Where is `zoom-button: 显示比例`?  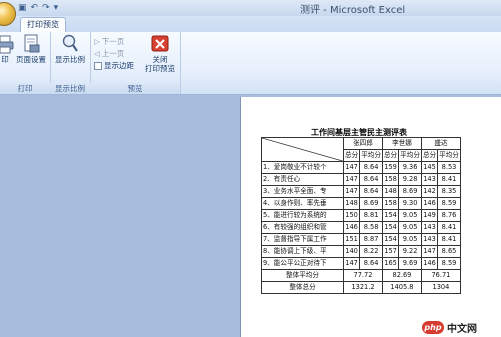 zoom-button: 显示比例 is located at coordinates (70, 49).